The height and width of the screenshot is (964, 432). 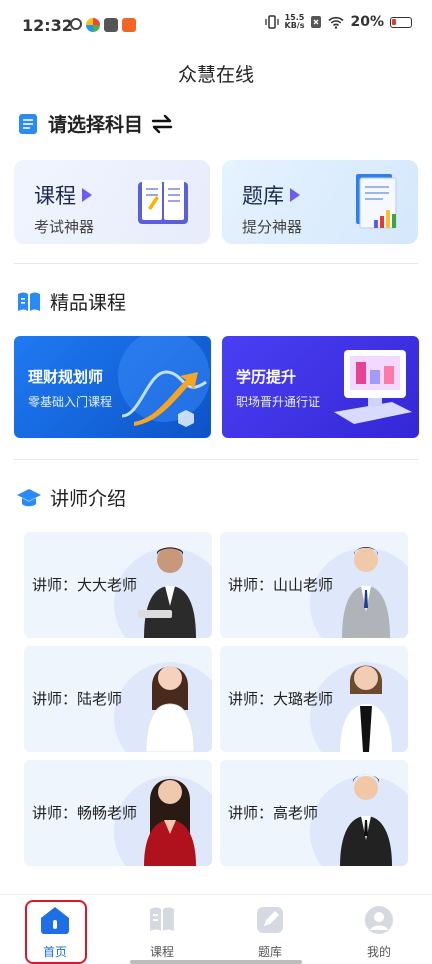 I want to click on status-time: 12:32, so click(x=47, y=25).